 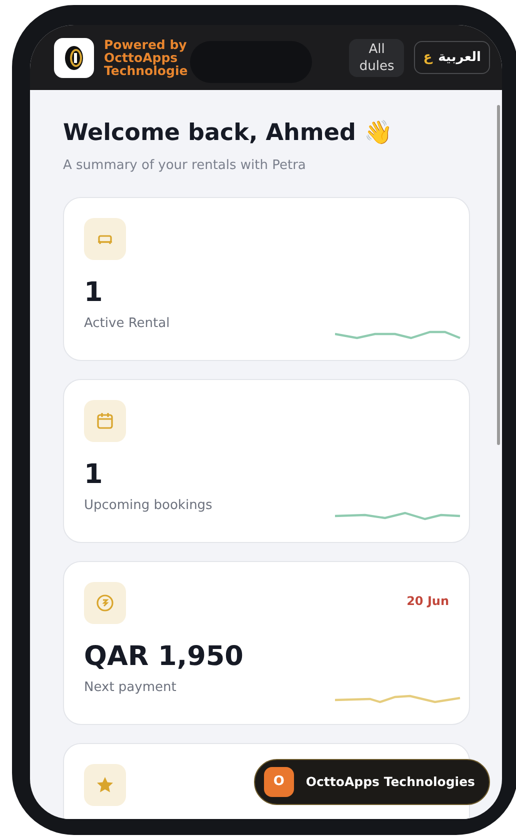 I want to click on brand-text: Powered by OcttoApps Technologie, so click(x=146, y=57).